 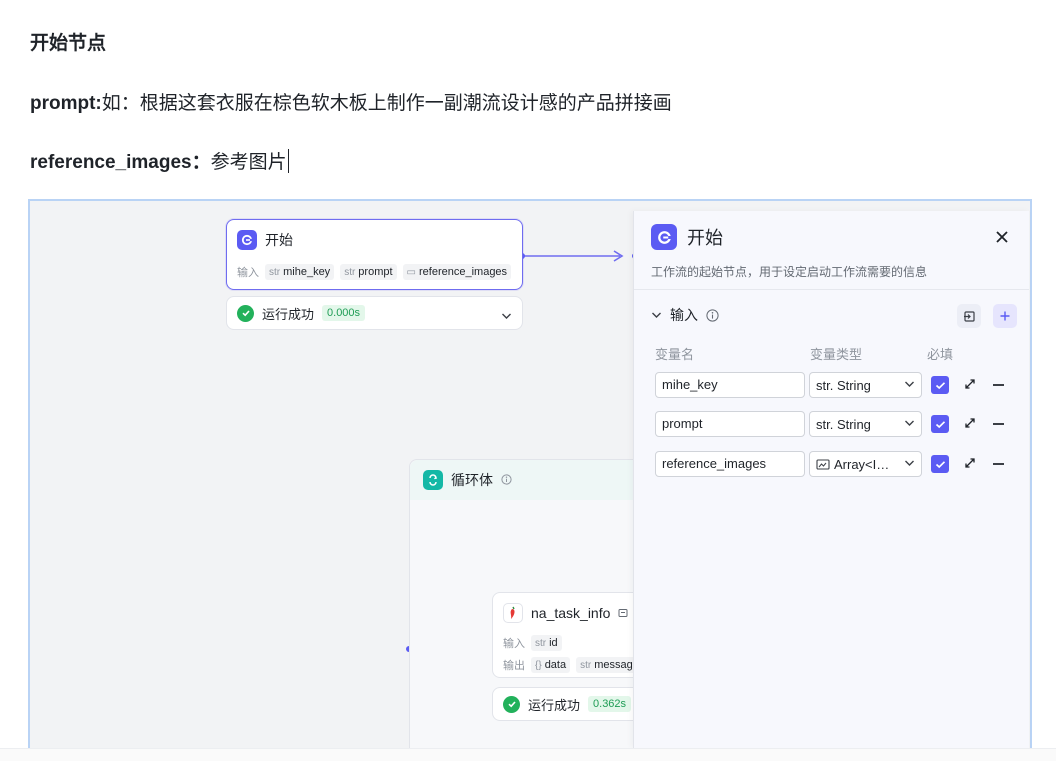 I want to click on section-title: 输入, so click(x=684, y=315).